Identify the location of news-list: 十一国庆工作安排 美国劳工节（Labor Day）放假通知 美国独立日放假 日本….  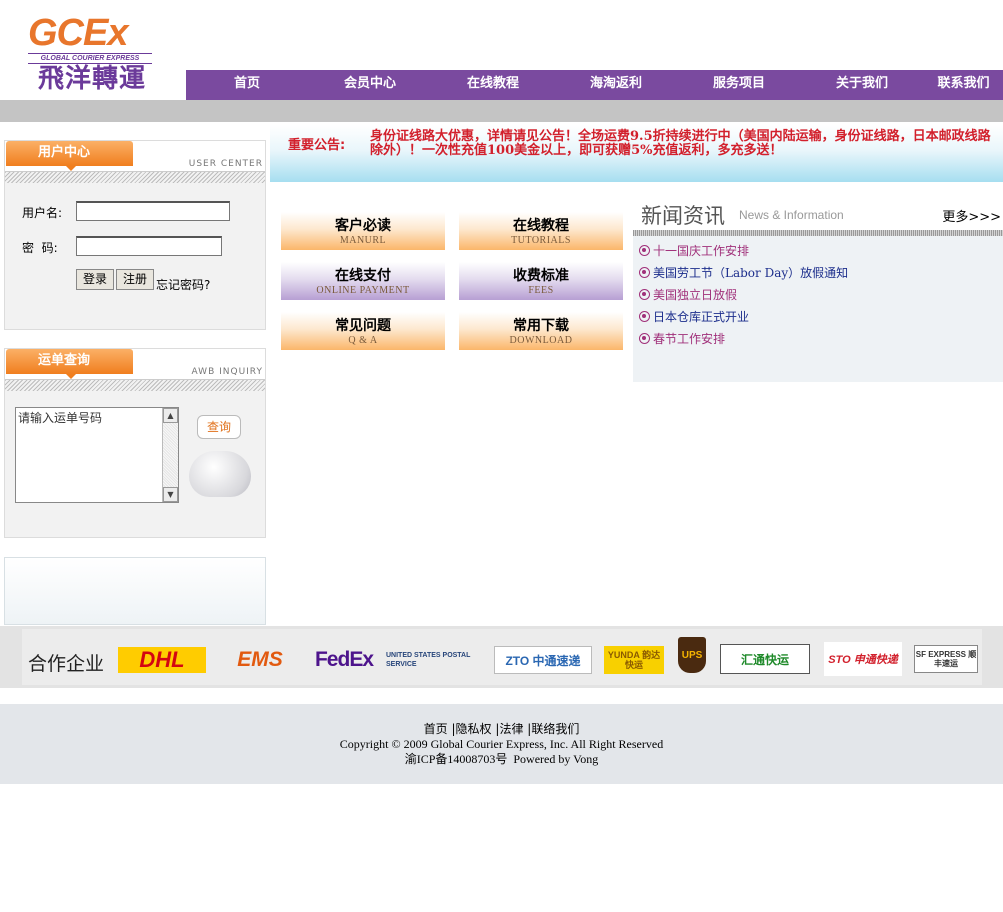
(818, 293).